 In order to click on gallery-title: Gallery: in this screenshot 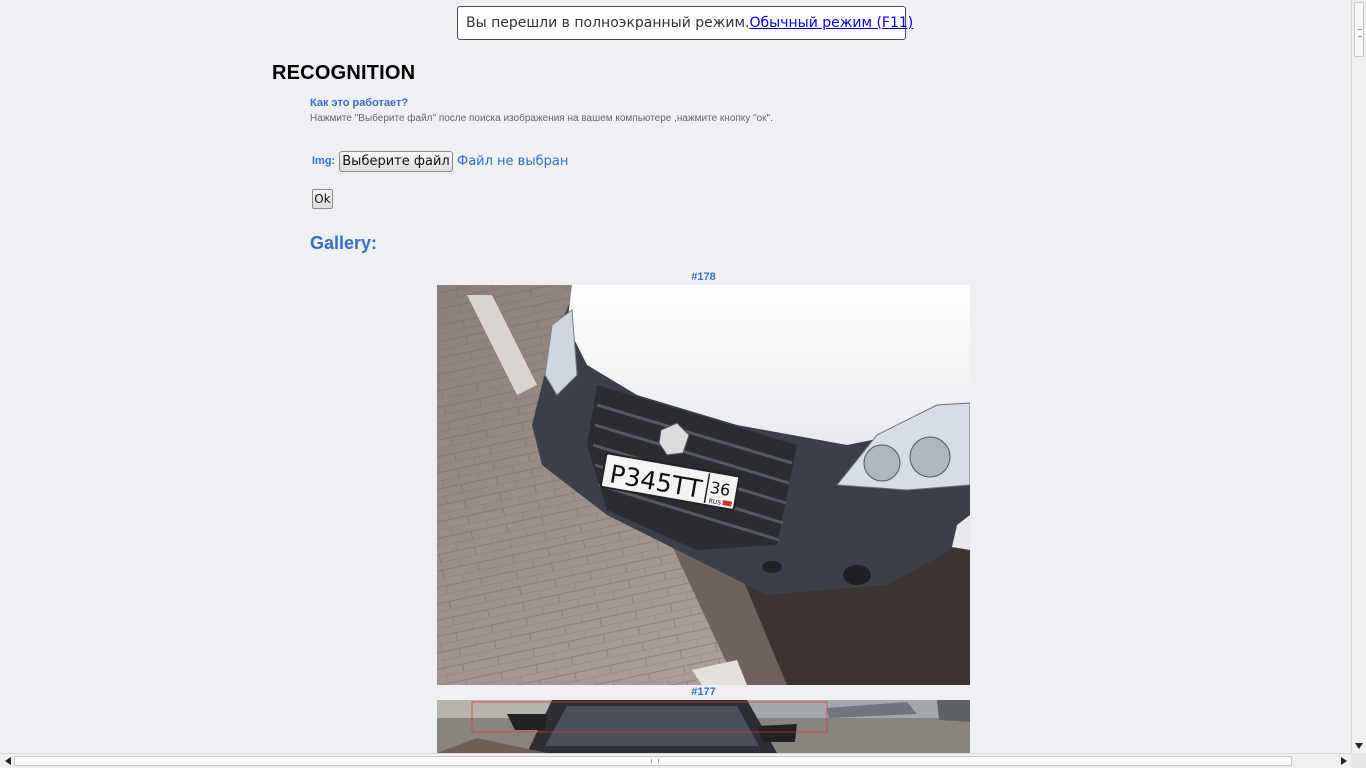, I will do `click(344, 243)`.